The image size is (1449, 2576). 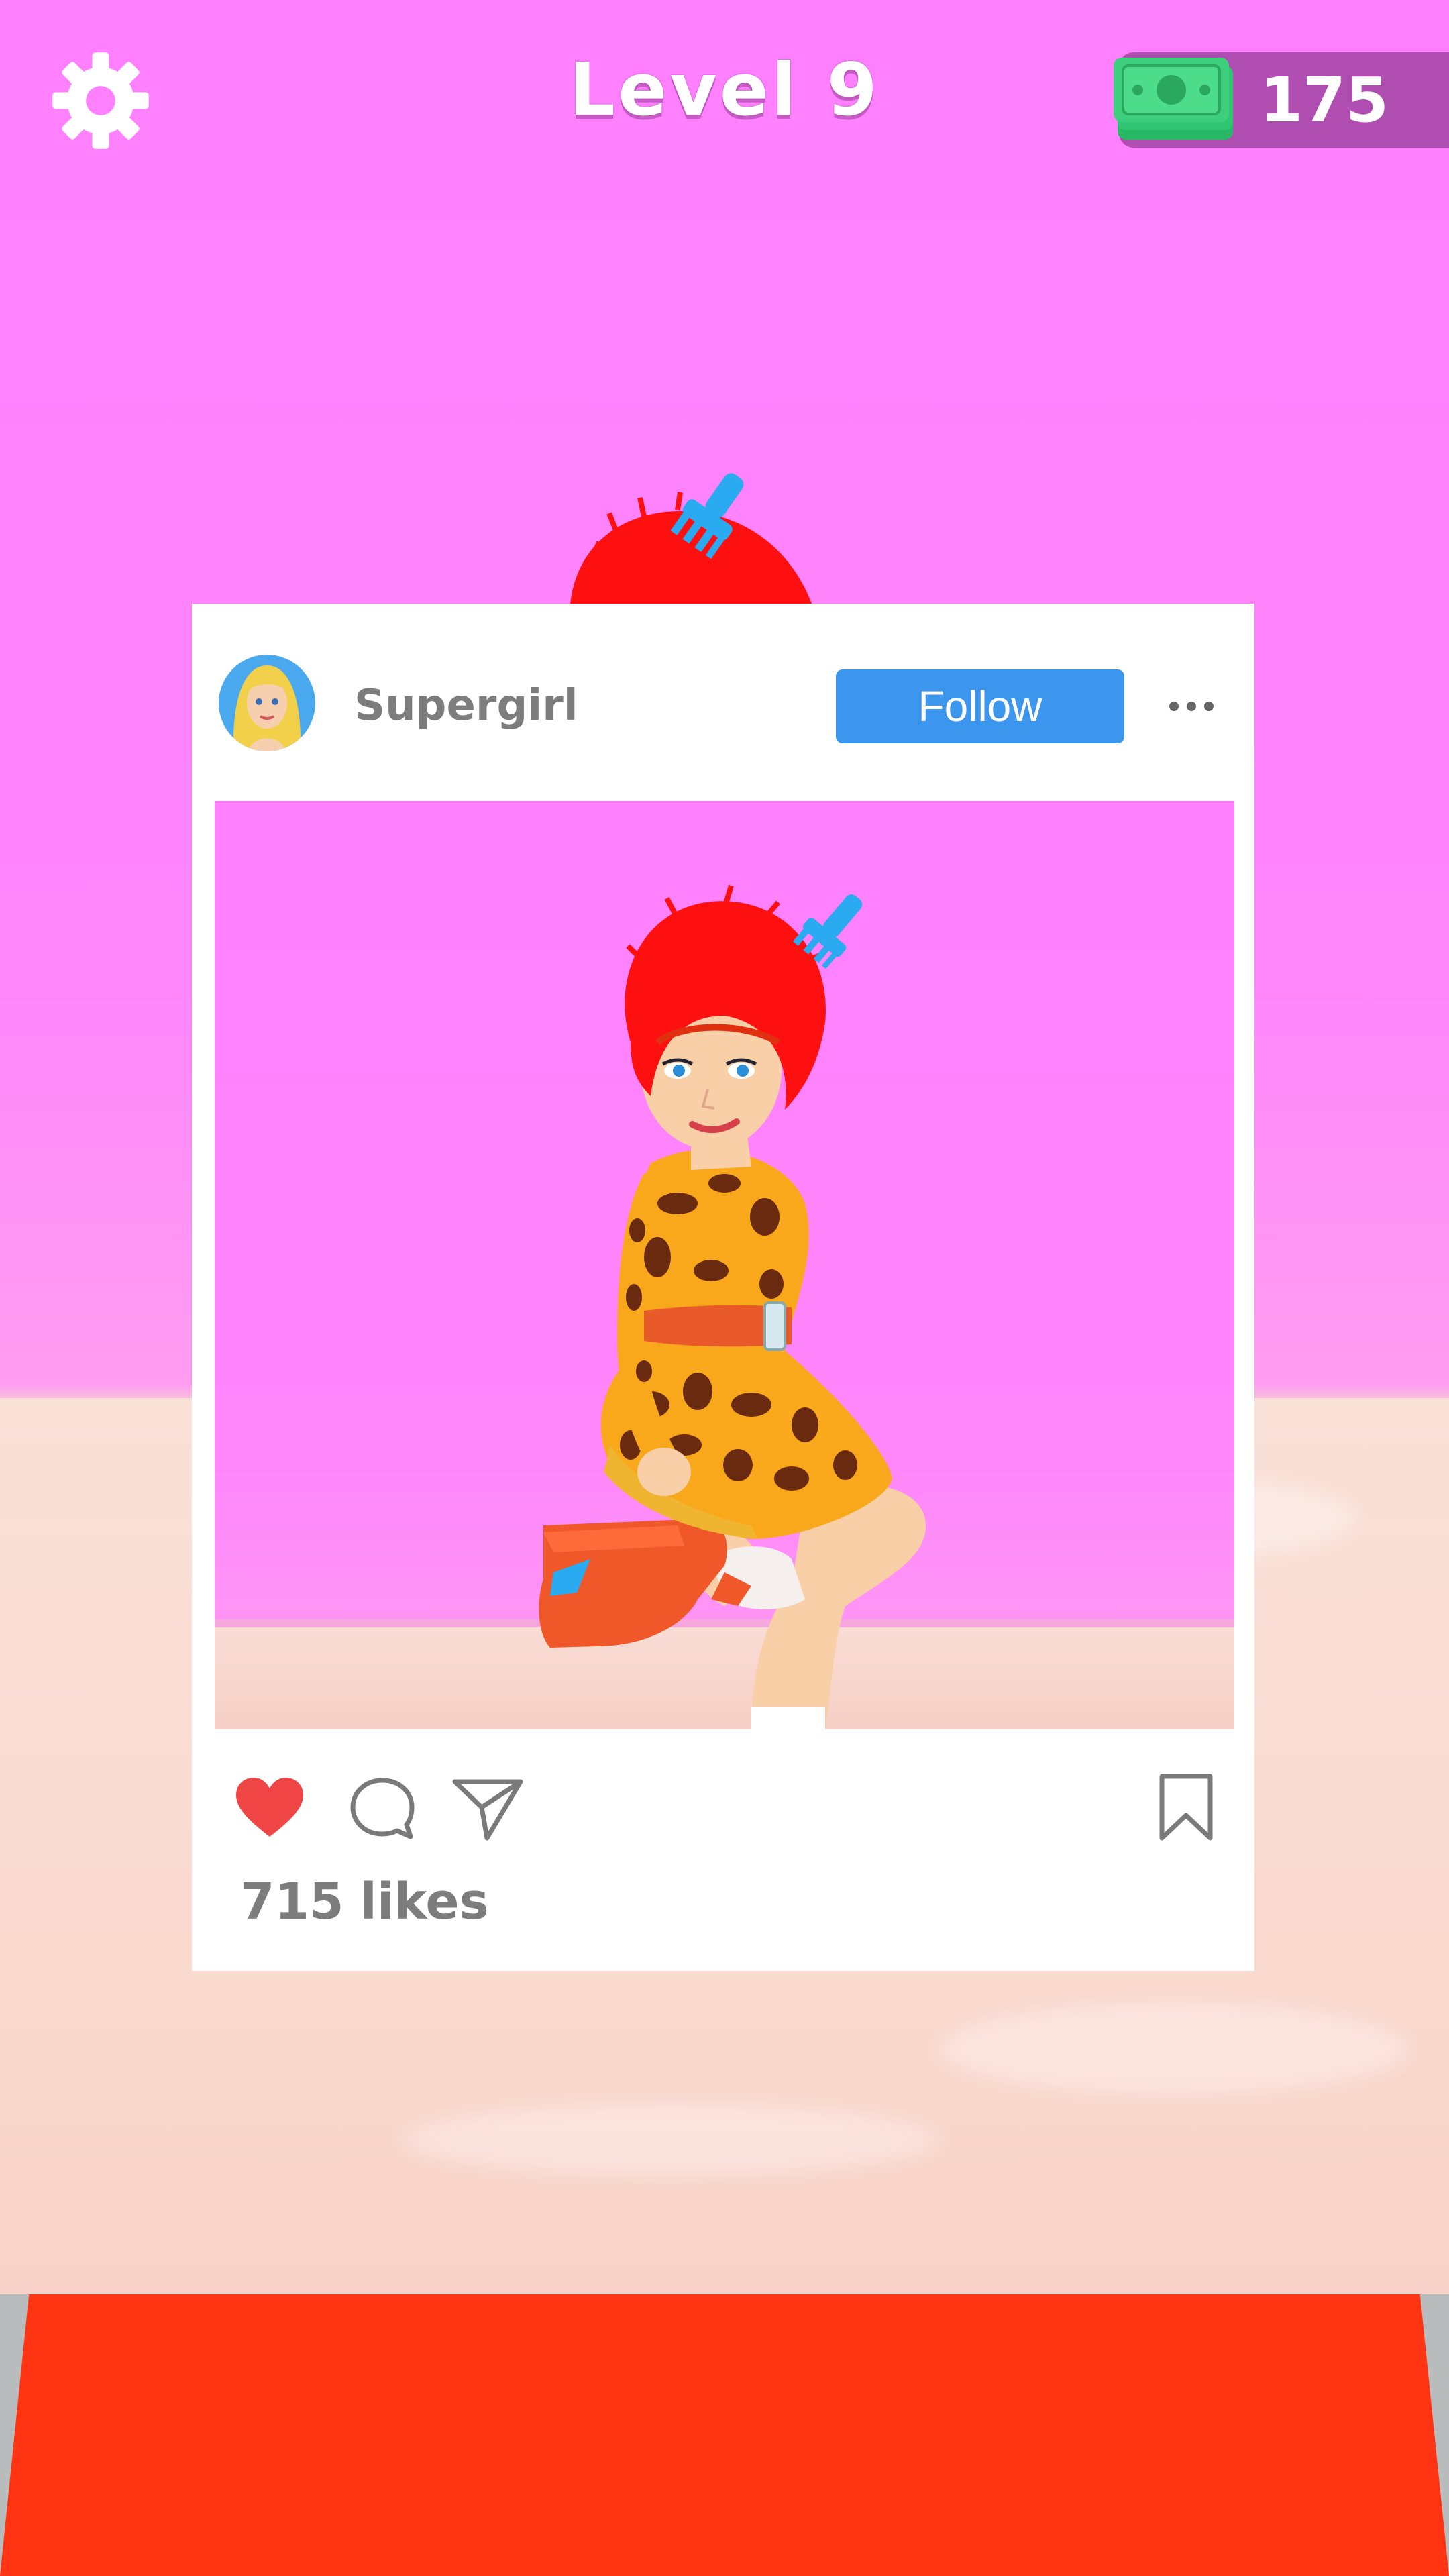 I want to click on share-icon, so click(x=488, y=1808).